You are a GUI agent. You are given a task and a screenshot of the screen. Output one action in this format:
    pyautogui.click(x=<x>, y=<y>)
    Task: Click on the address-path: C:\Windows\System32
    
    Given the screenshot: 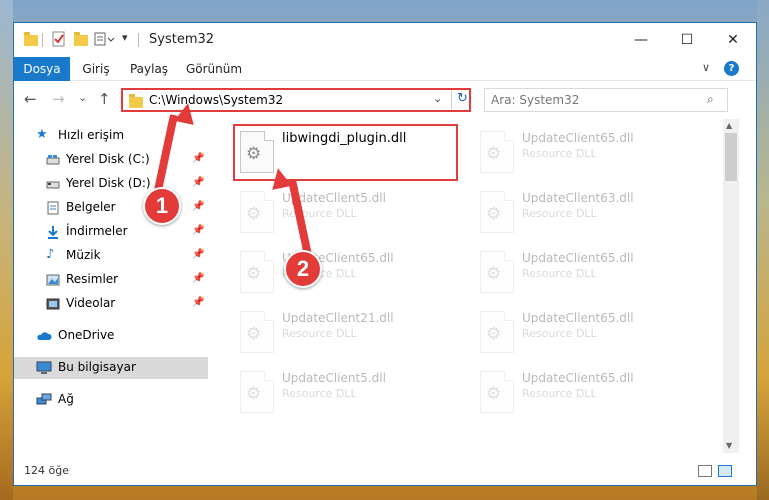 What is the action you would take?
    pyautogui.click(x=216, y=100)
    